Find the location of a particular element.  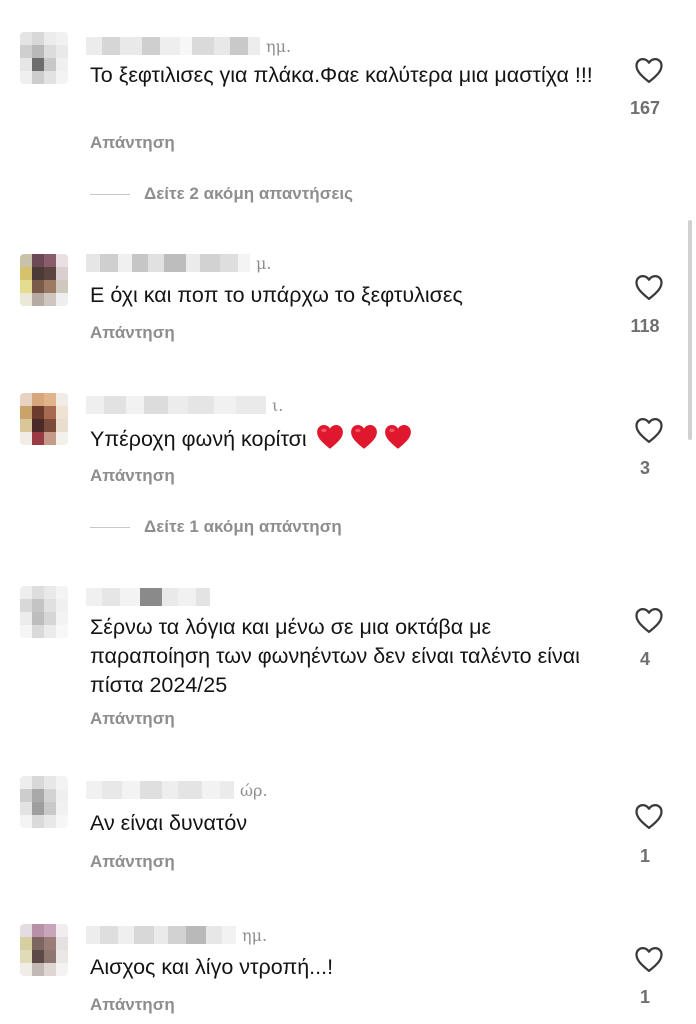

comment-text: Αισχος και λίγο ντροπή...! is located at coordinates (212, 967).